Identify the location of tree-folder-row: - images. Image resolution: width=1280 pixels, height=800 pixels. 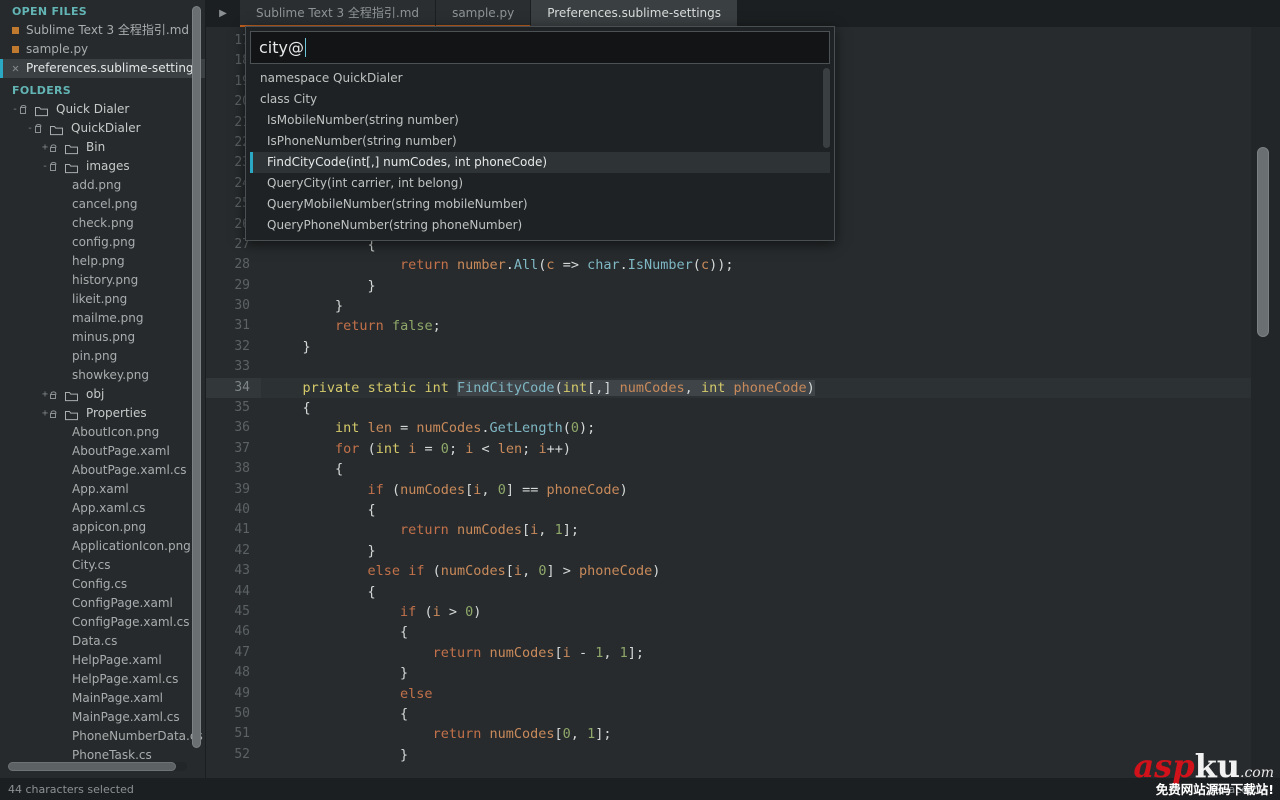
(102, 166).